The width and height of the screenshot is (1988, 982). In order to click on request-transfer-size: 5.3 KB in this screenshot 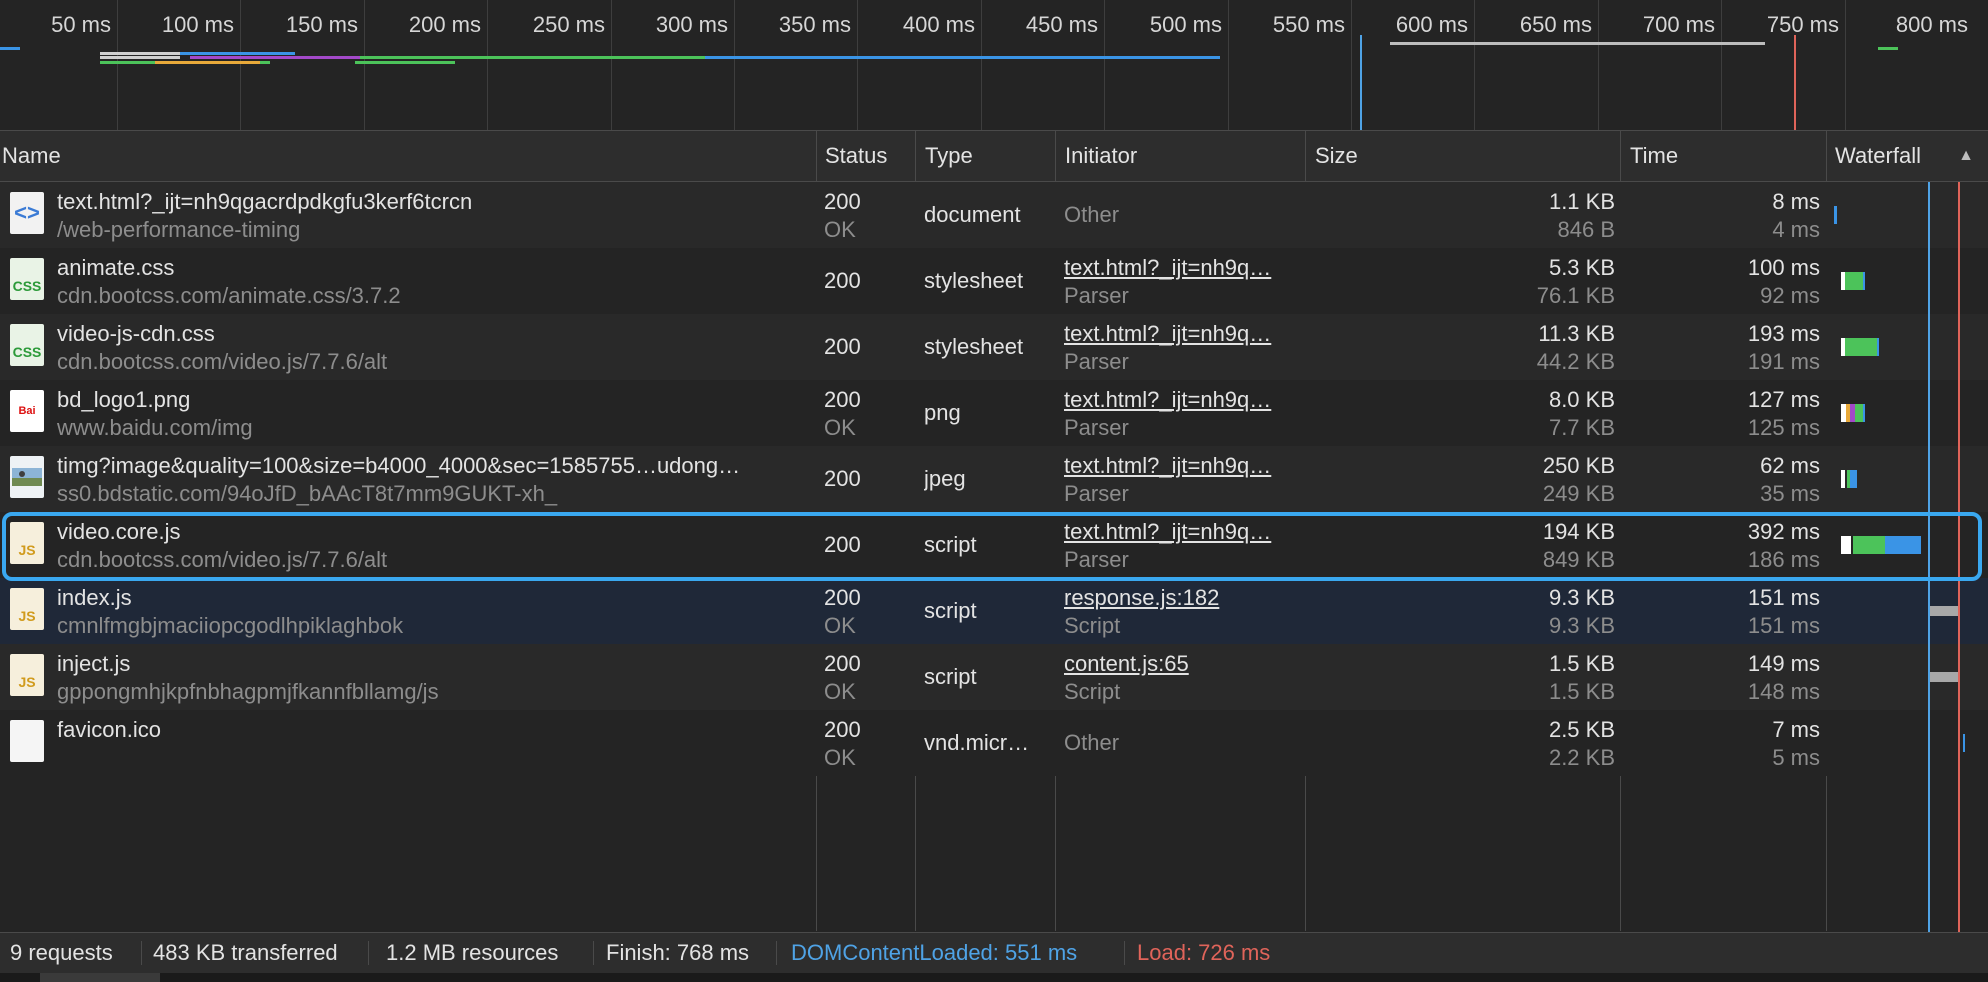, I will do `click(1581, 267)`.